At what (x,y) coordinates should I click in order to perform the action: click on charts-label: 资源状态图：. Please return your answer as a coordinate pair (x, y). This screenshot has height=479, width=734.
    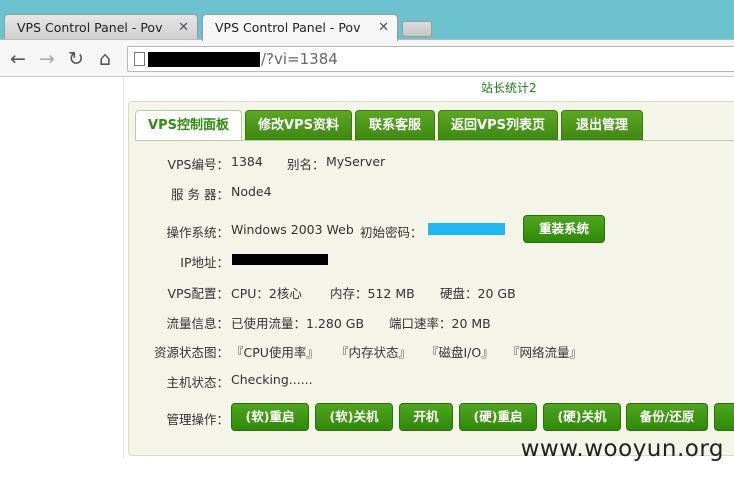
    Looking at the image, I should click on (191, 352).